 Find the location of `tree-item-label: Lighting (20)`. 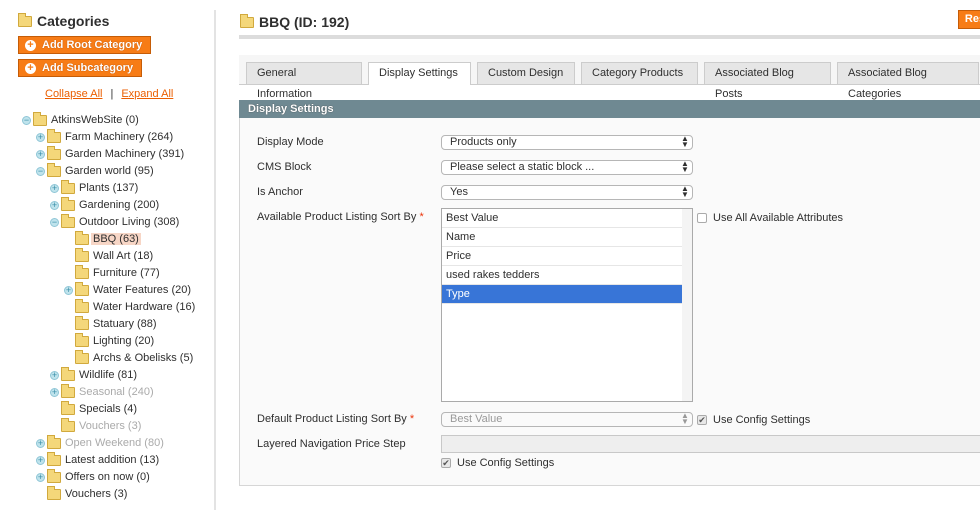

tree-item-label: Lighting (20) is located at coordinates (124, 341).